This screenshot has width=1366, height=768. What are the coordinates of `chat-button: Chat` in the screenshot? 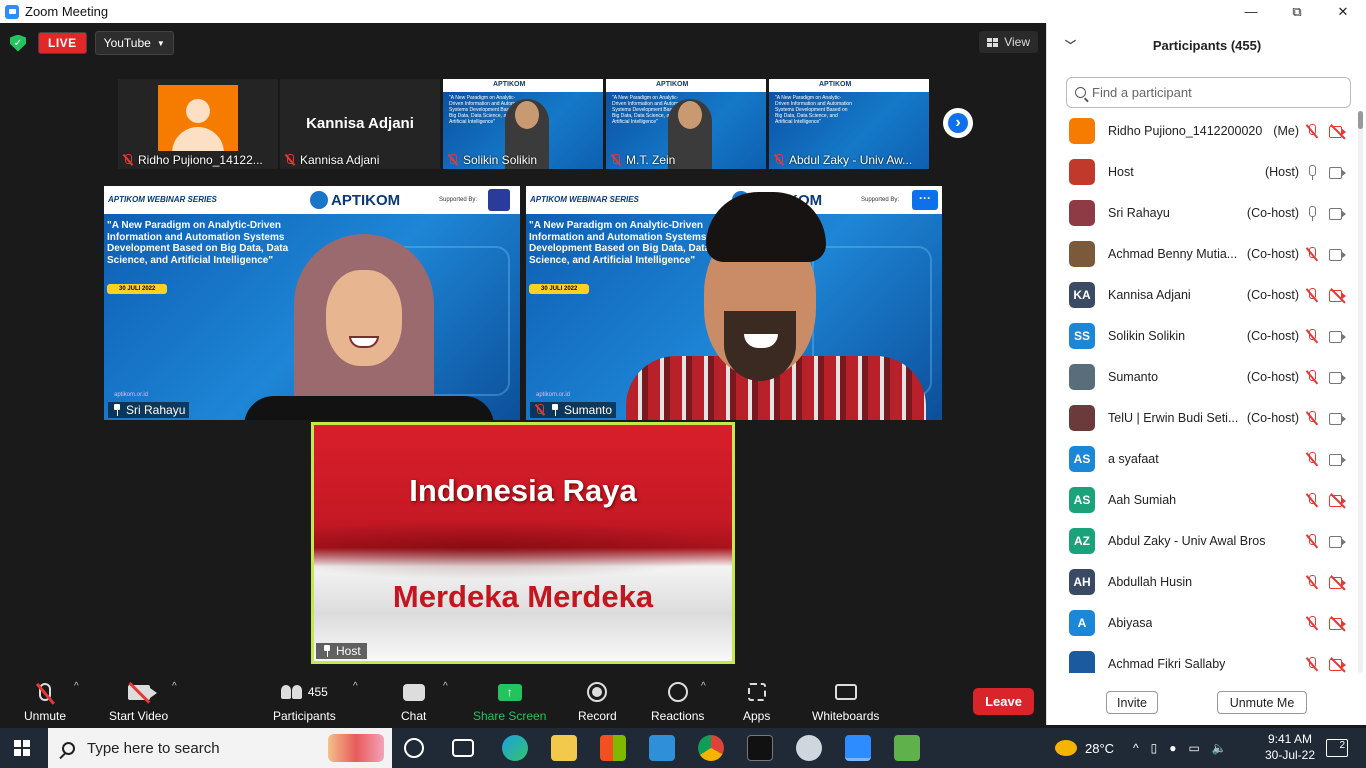 It's located at (413, 701).